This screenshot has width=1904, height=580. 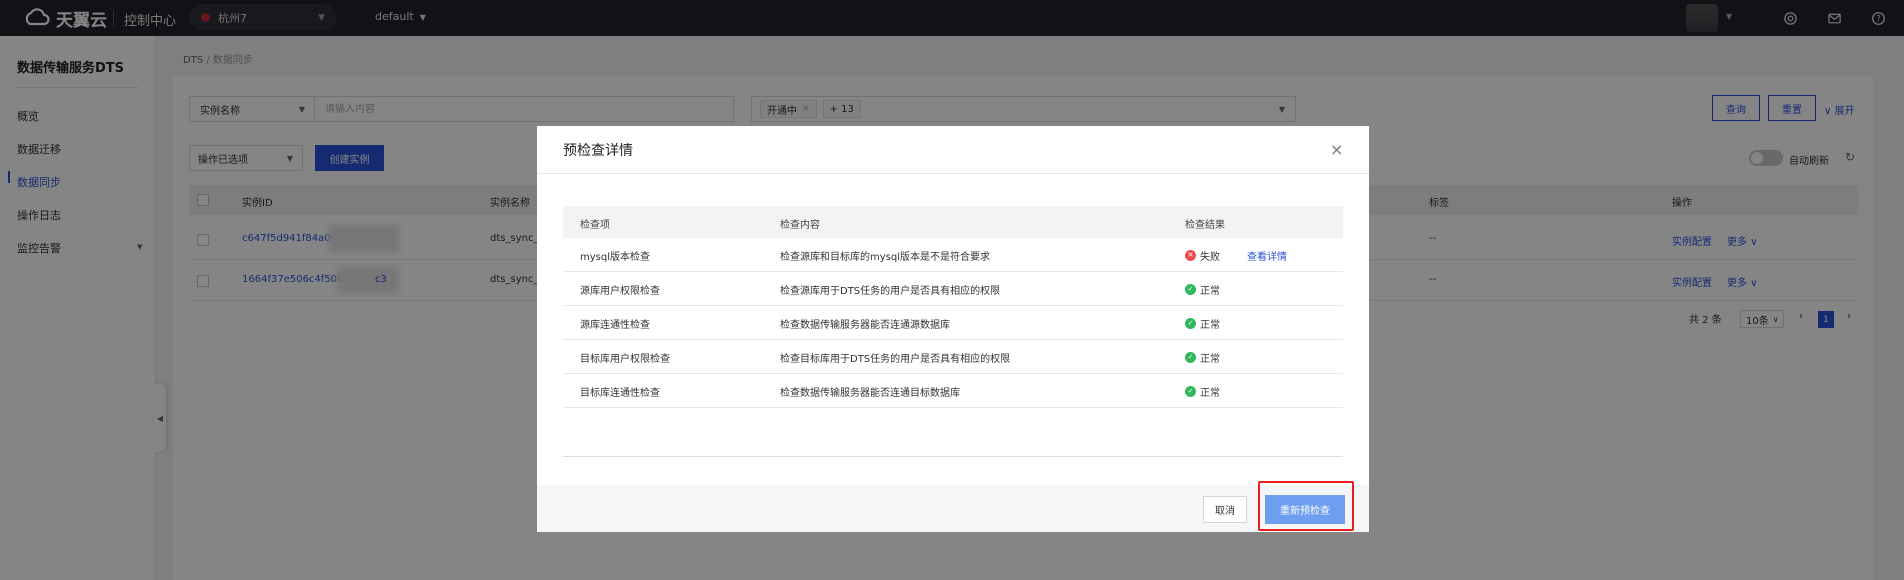 I want to click on cancel-button: 取消, so click(x=1225, y=509).